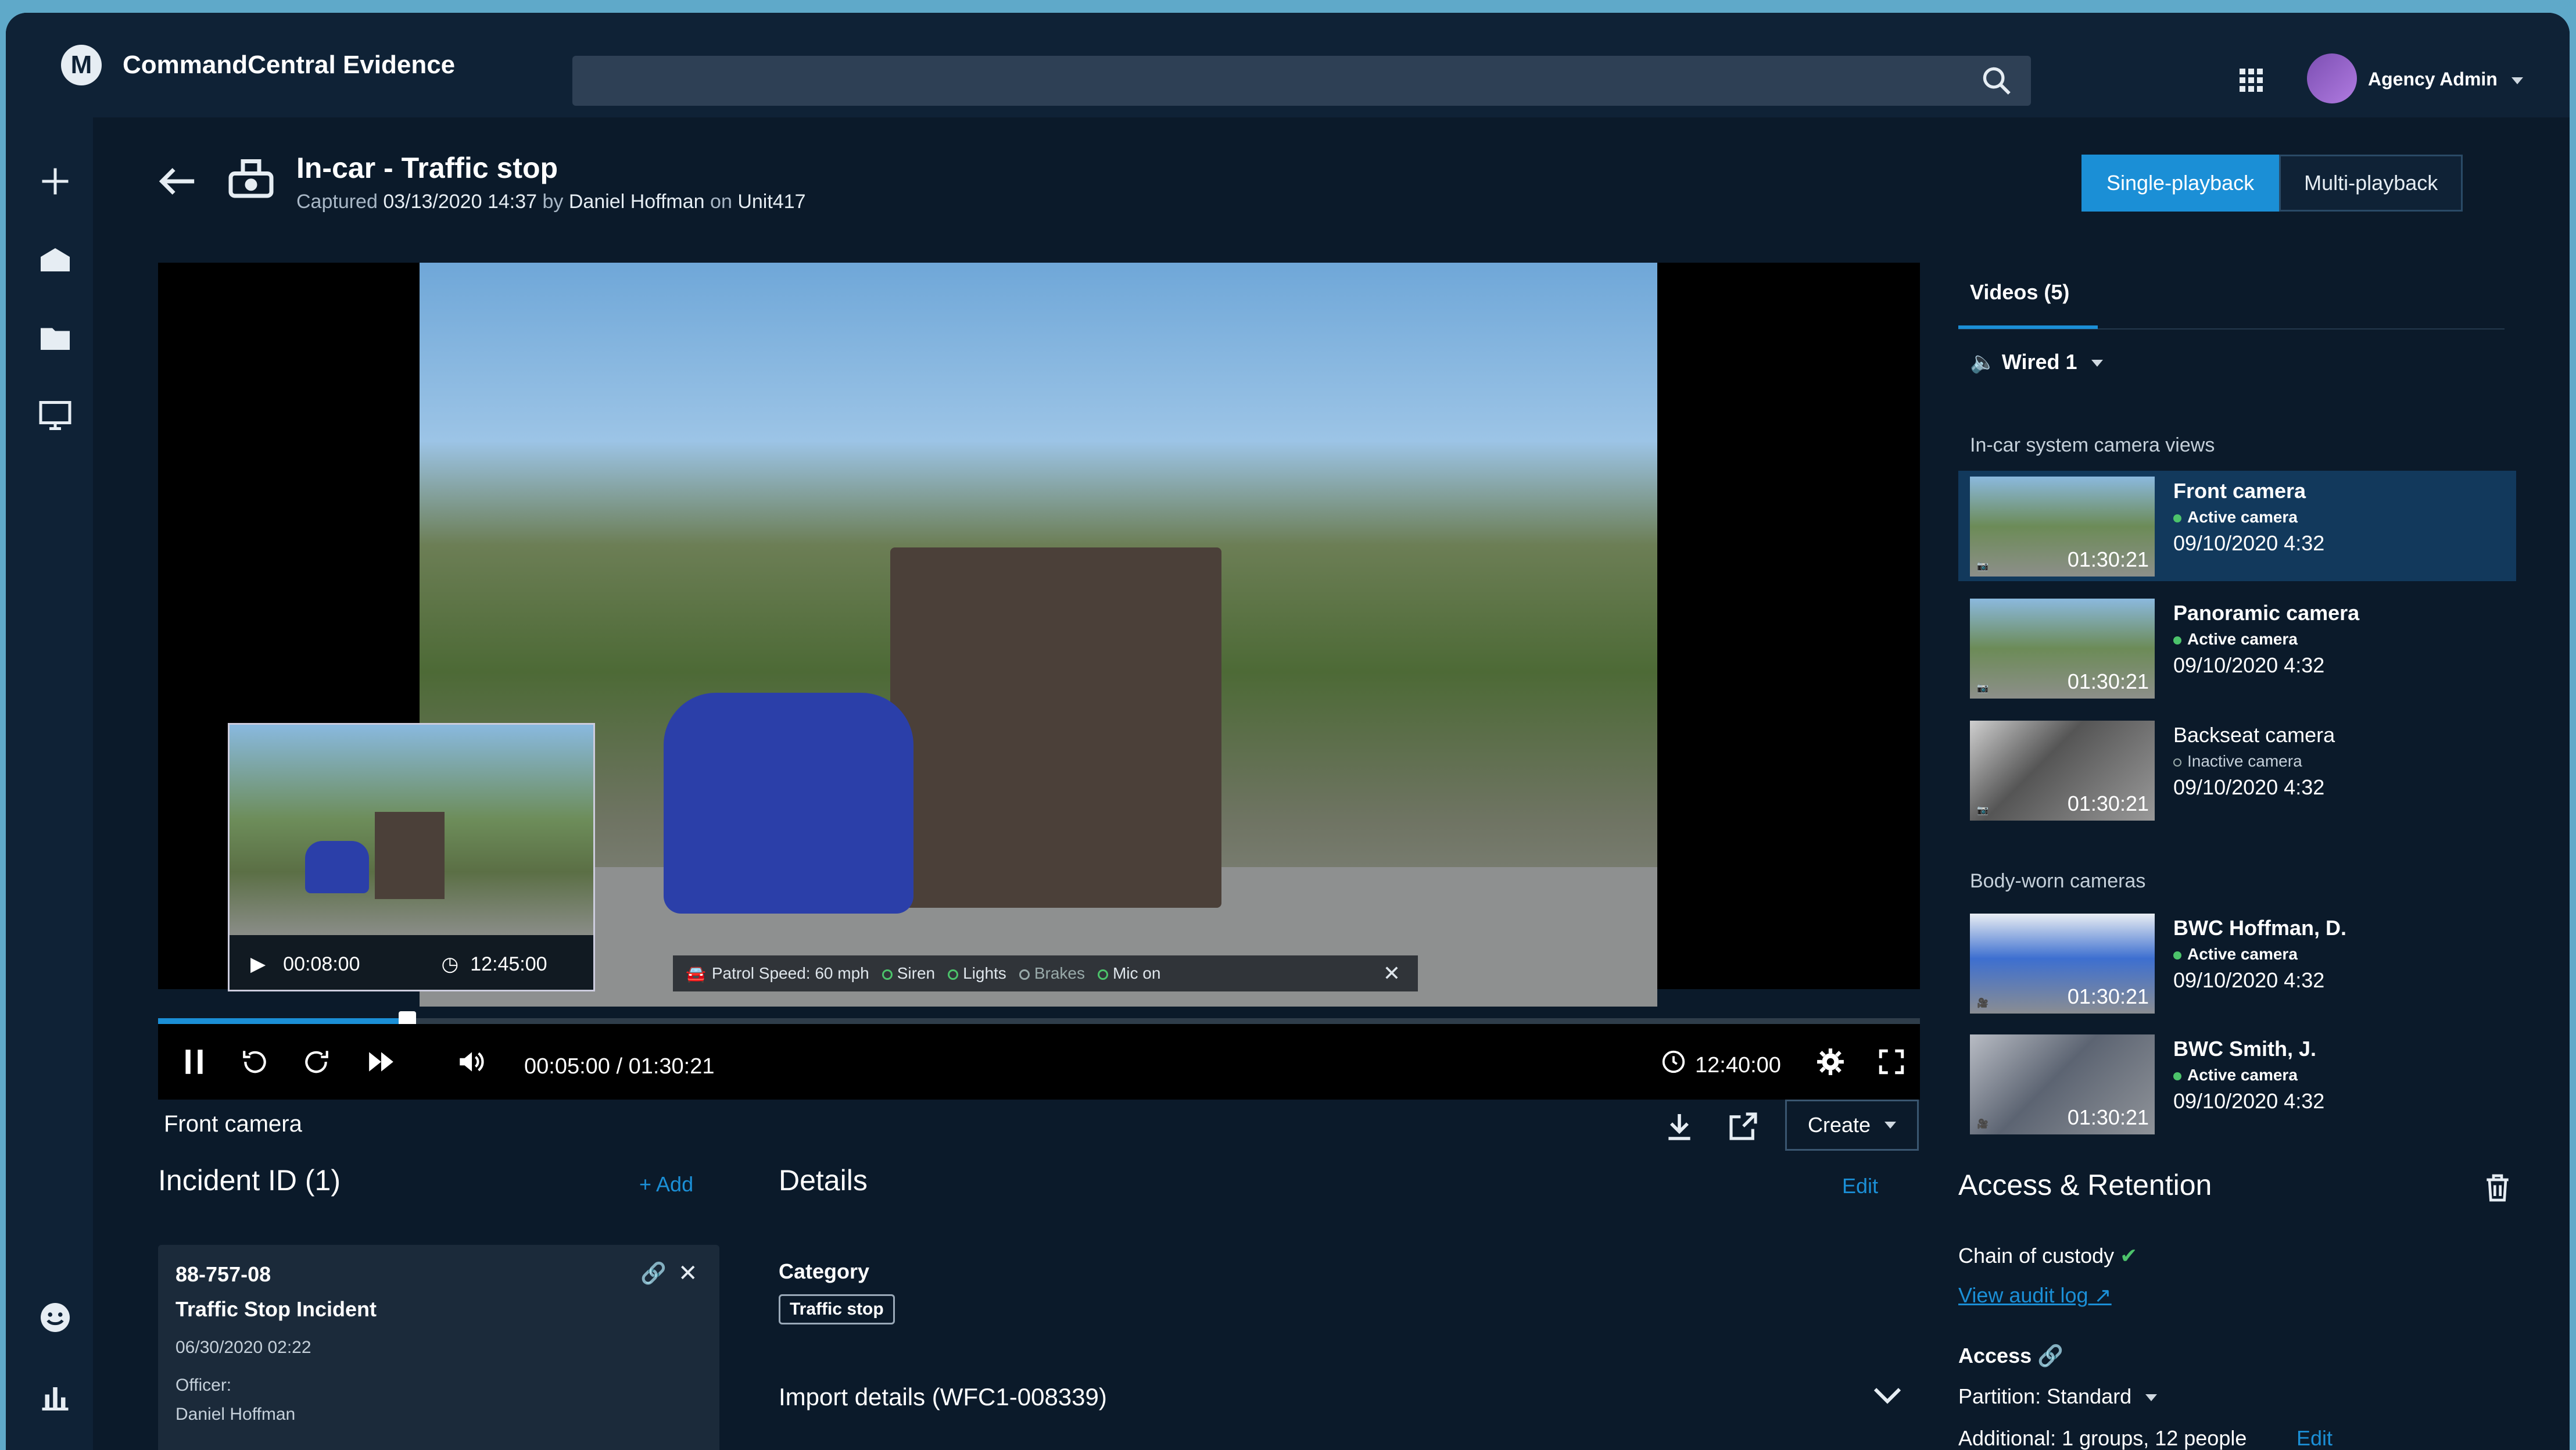  I want to click on officer-label: Officer:, so click(203, 1385).